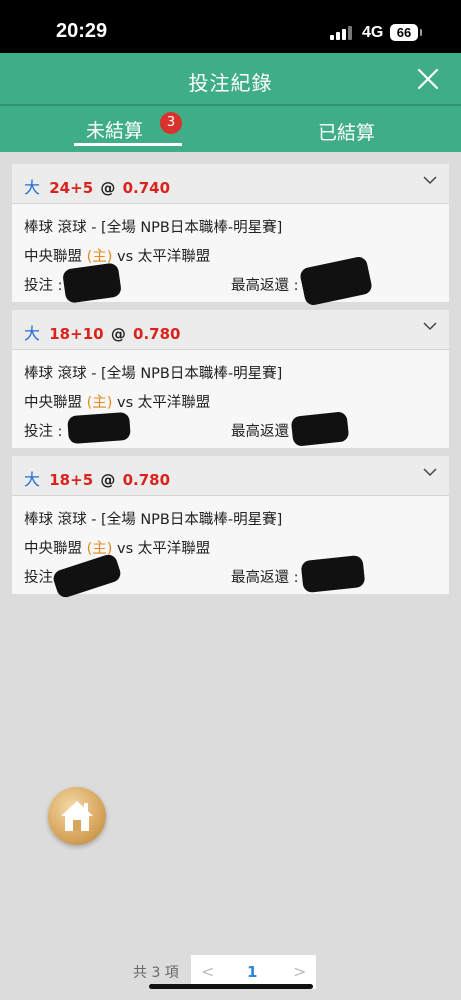 This screenshot has height=1000, width=461. I want to click on page-number-button: 1, so click(252, 972).